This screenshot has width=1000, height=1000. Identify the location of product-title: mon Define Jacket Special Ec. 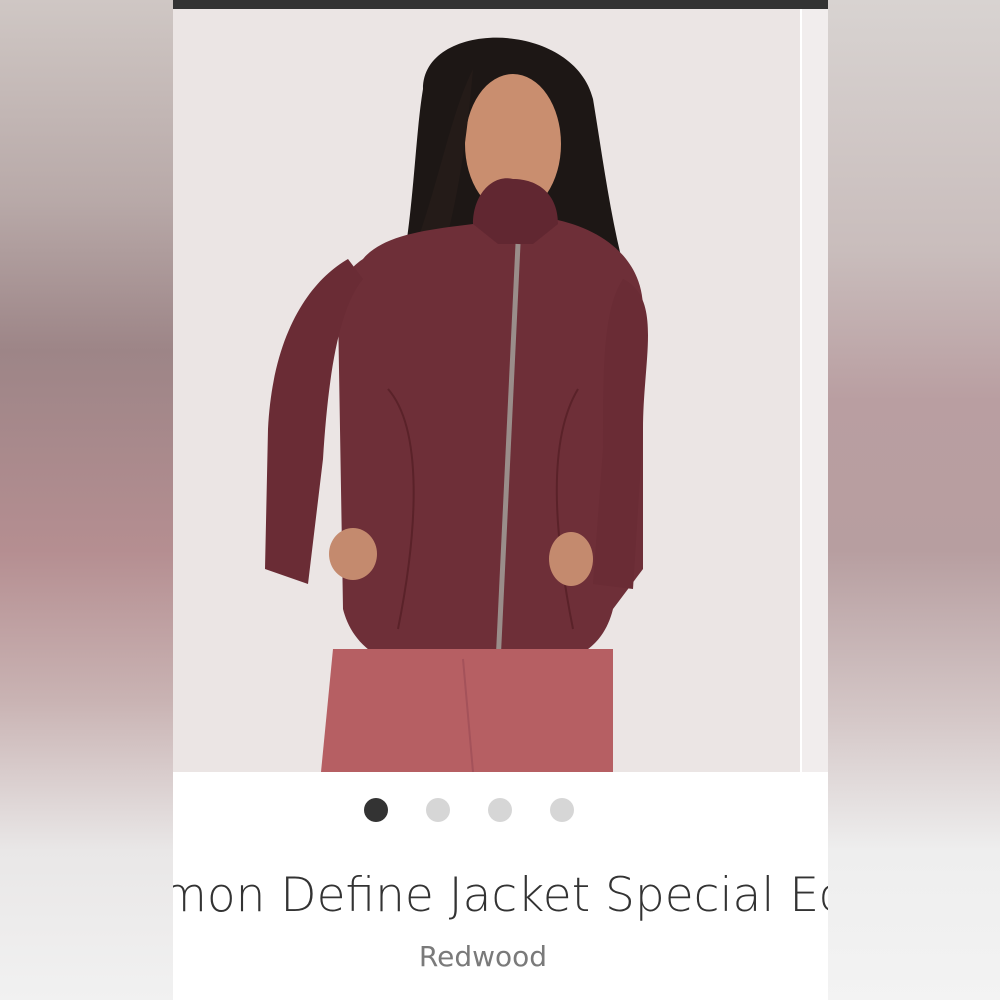
(500, 895).